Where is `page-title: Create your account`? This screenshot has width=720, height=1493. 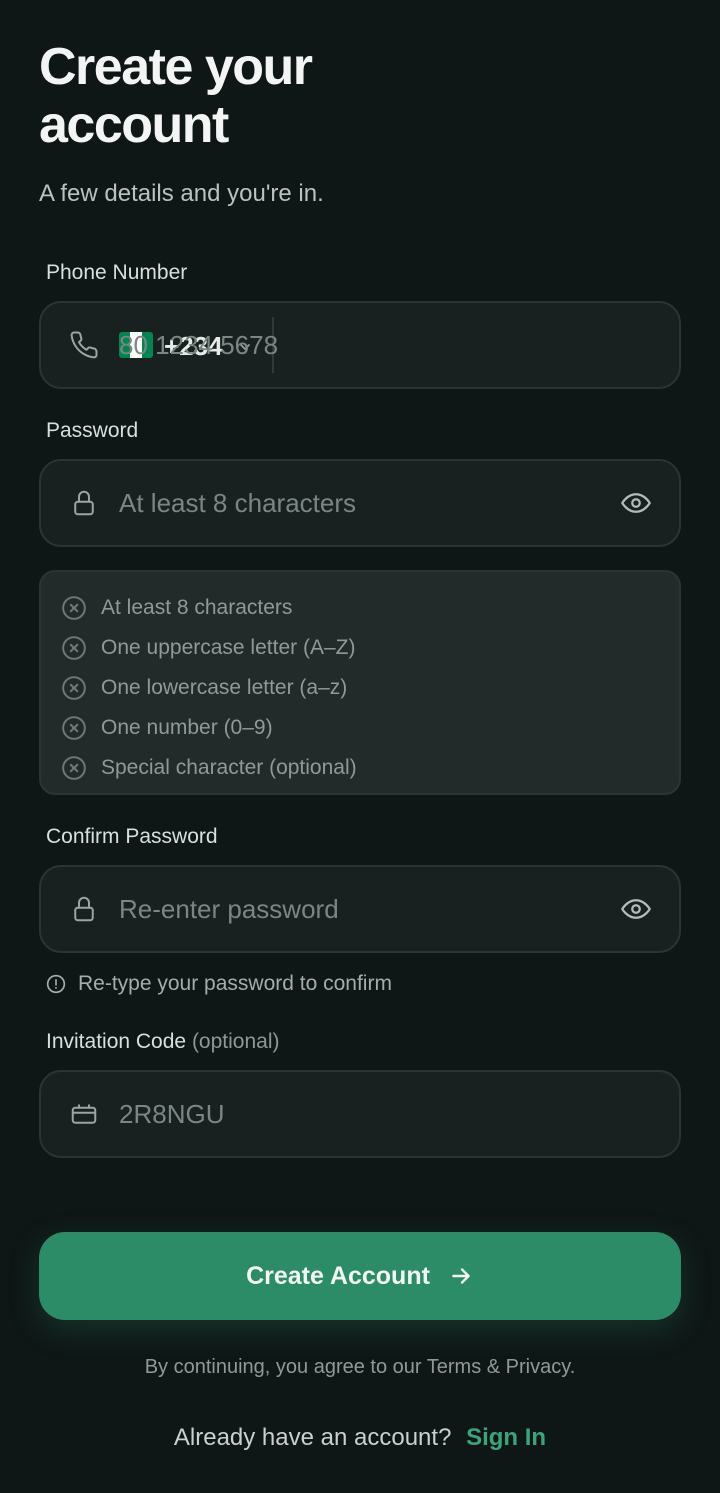
page-title: Create your account is located at coordinates (176, 96).